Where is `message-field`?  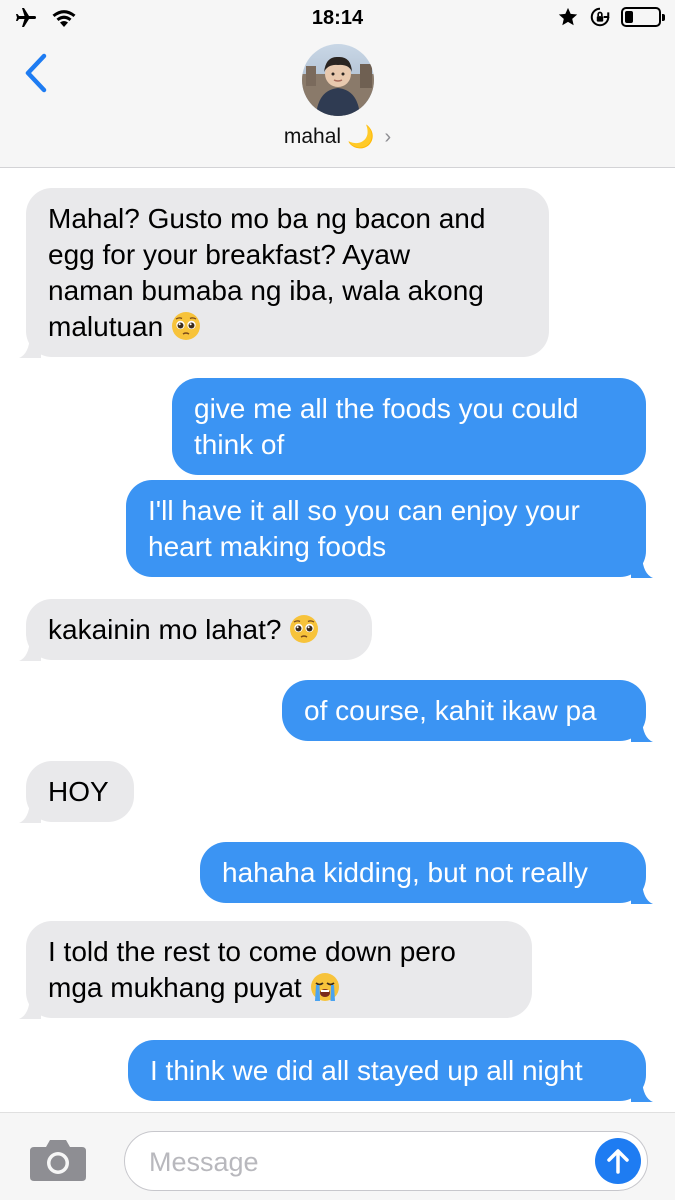 message-field is located at coordinates (386, 1161).